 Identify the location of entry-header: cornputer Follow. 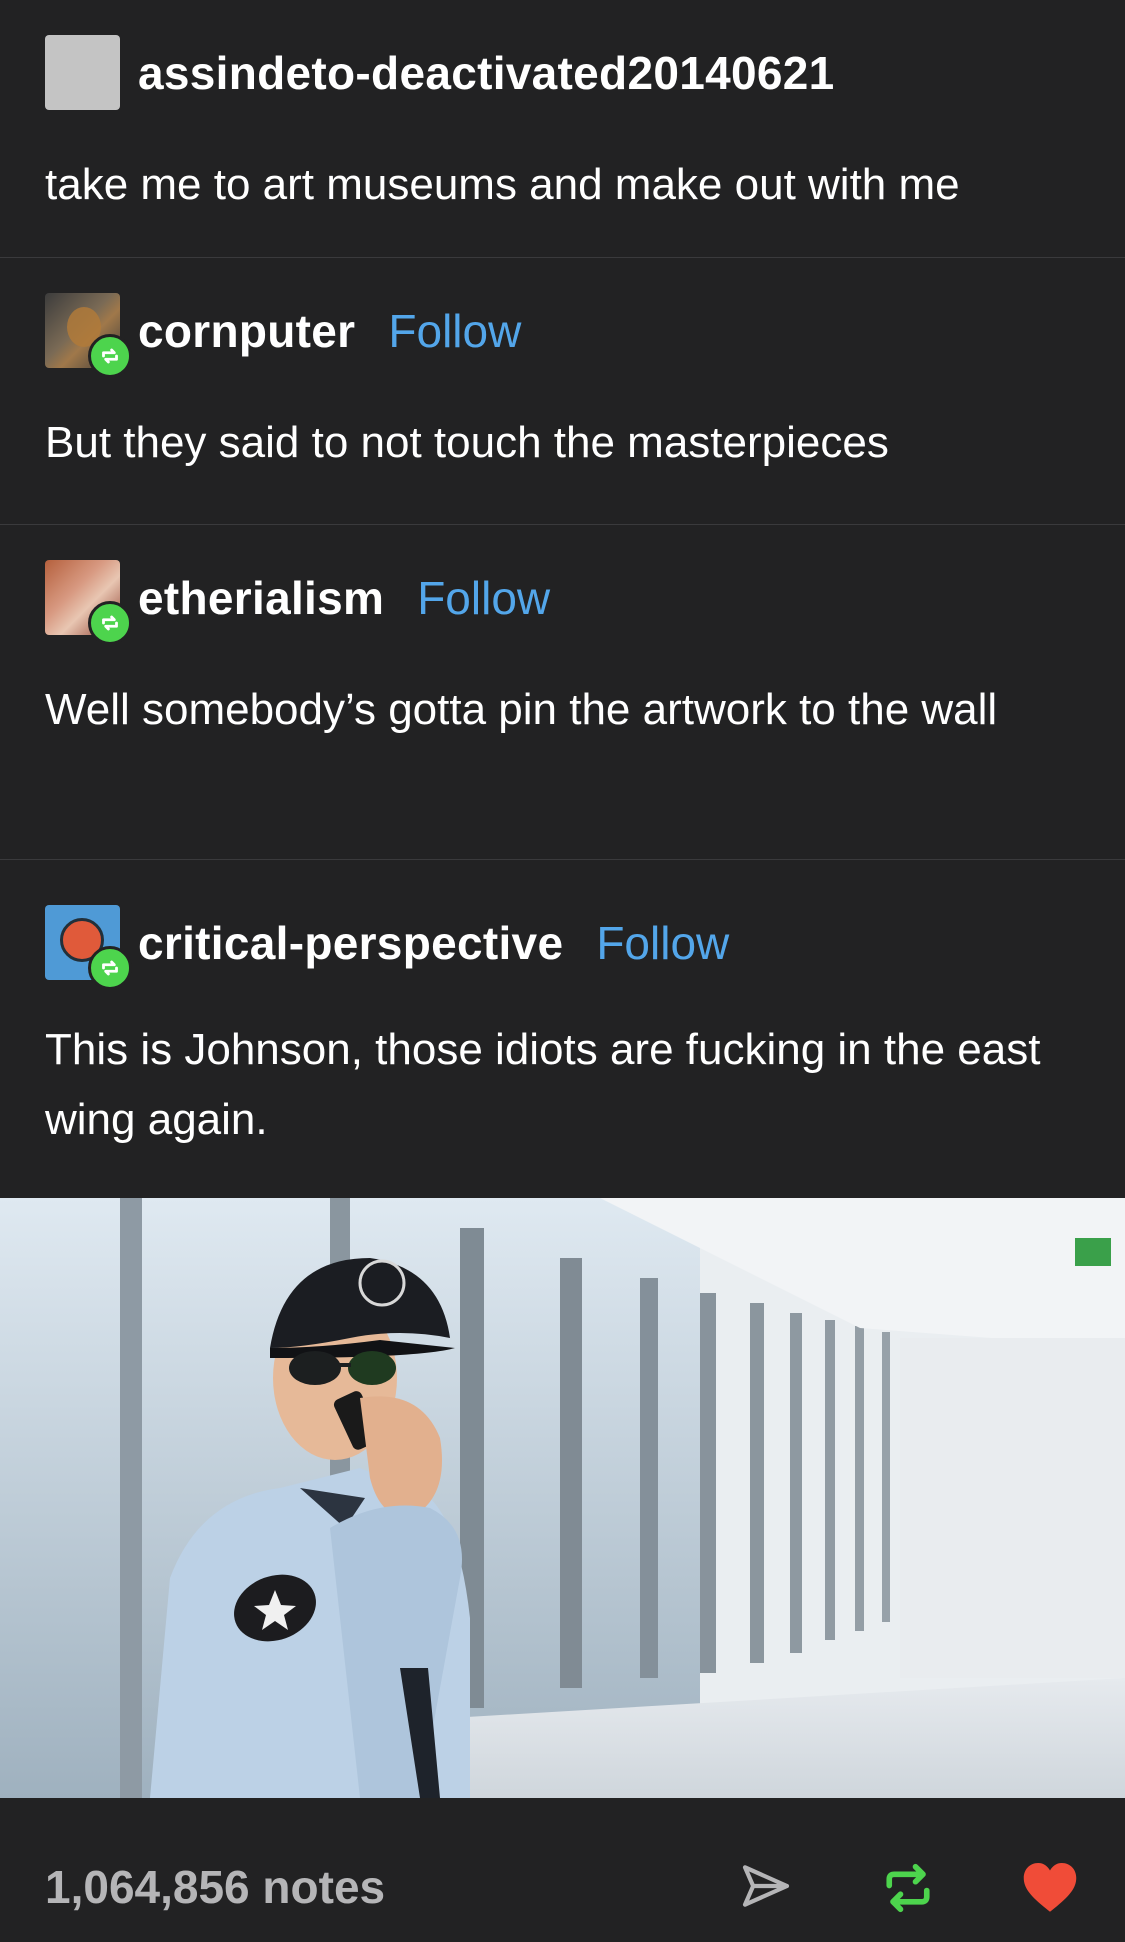
(283, 335).